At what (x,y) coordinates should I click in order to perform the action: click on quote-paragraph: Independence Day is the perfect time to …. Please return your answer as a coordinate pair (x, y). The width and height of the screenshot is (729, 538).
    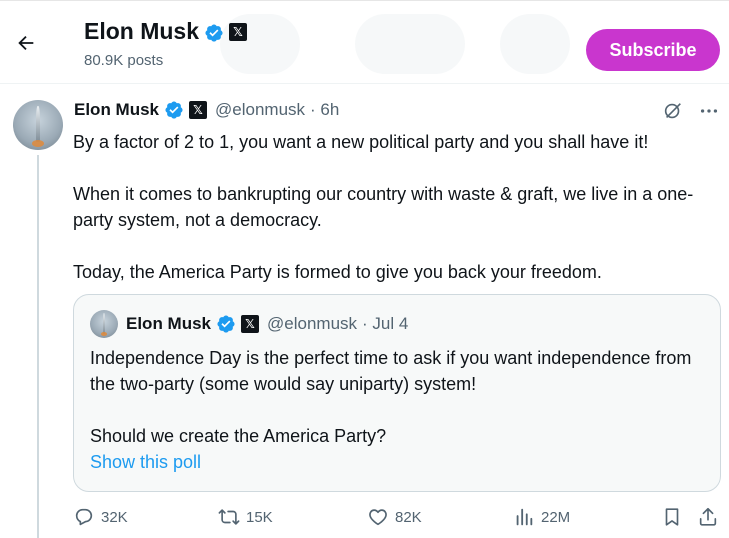
    Looking at the image, I should click on (391, 371).